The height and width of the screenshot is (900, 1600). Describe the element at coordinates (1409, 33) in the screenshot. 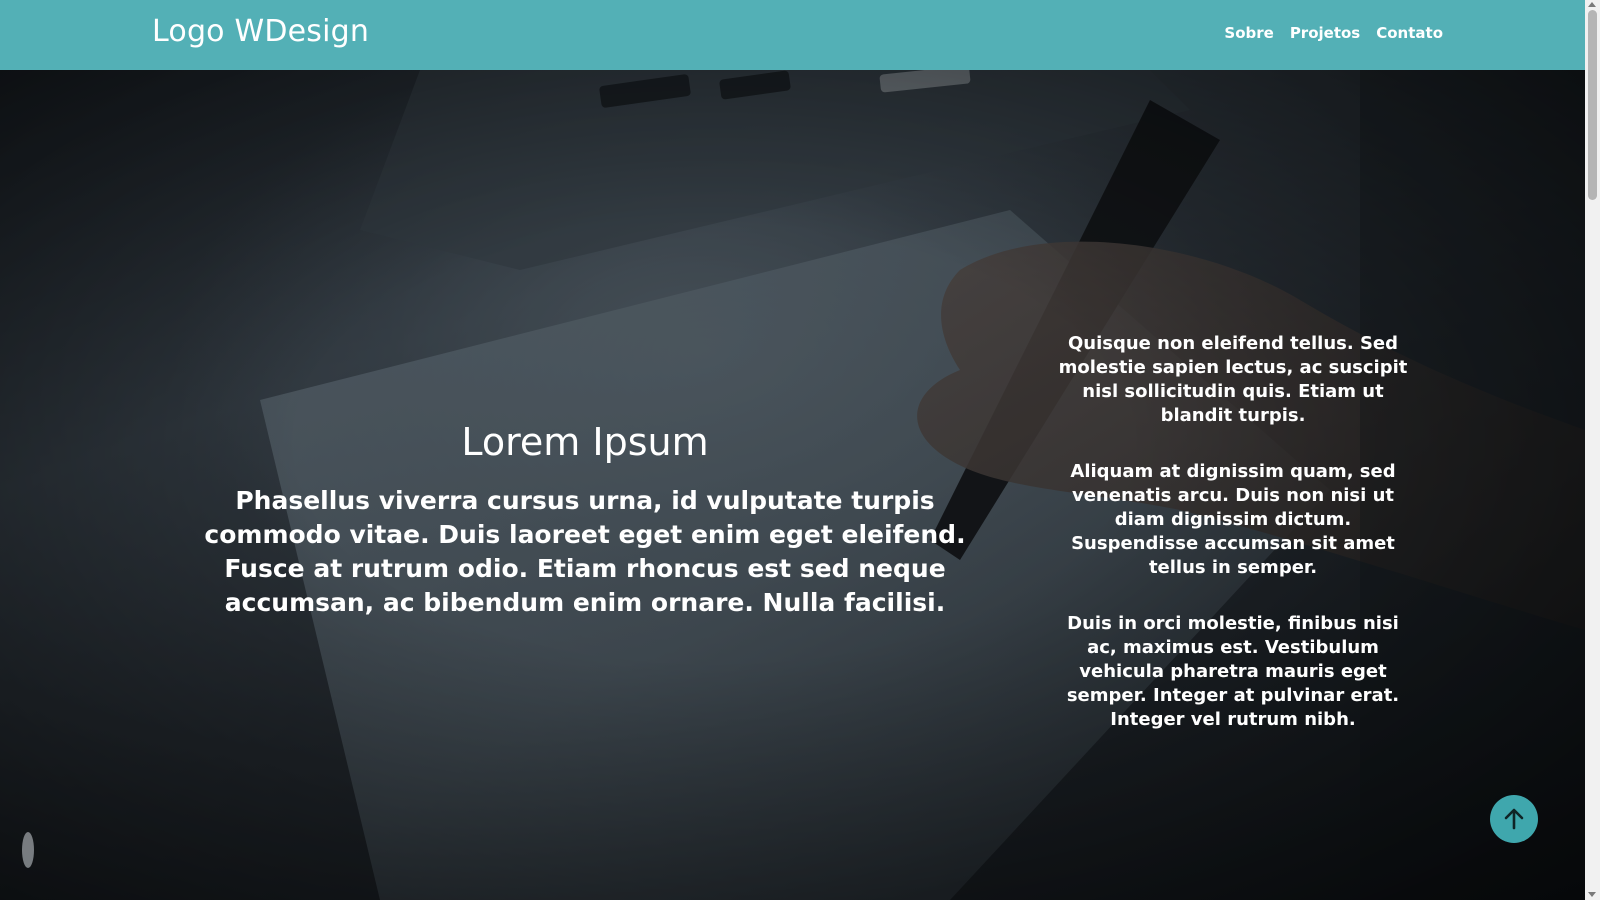

I see `nav-link-contato: Contato` at that location.